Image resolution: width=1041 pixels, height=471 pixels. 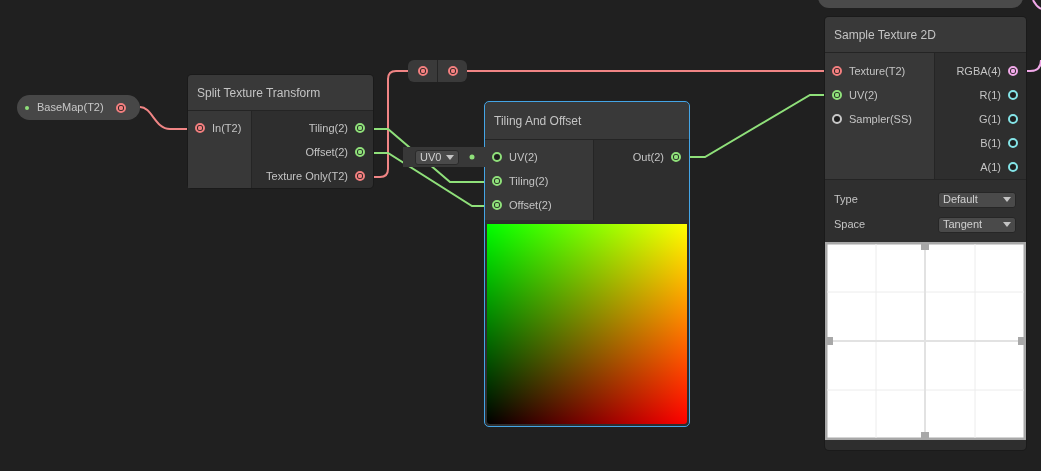 I want to click on port-label: Texture(T2), so click(x=877, y=71).